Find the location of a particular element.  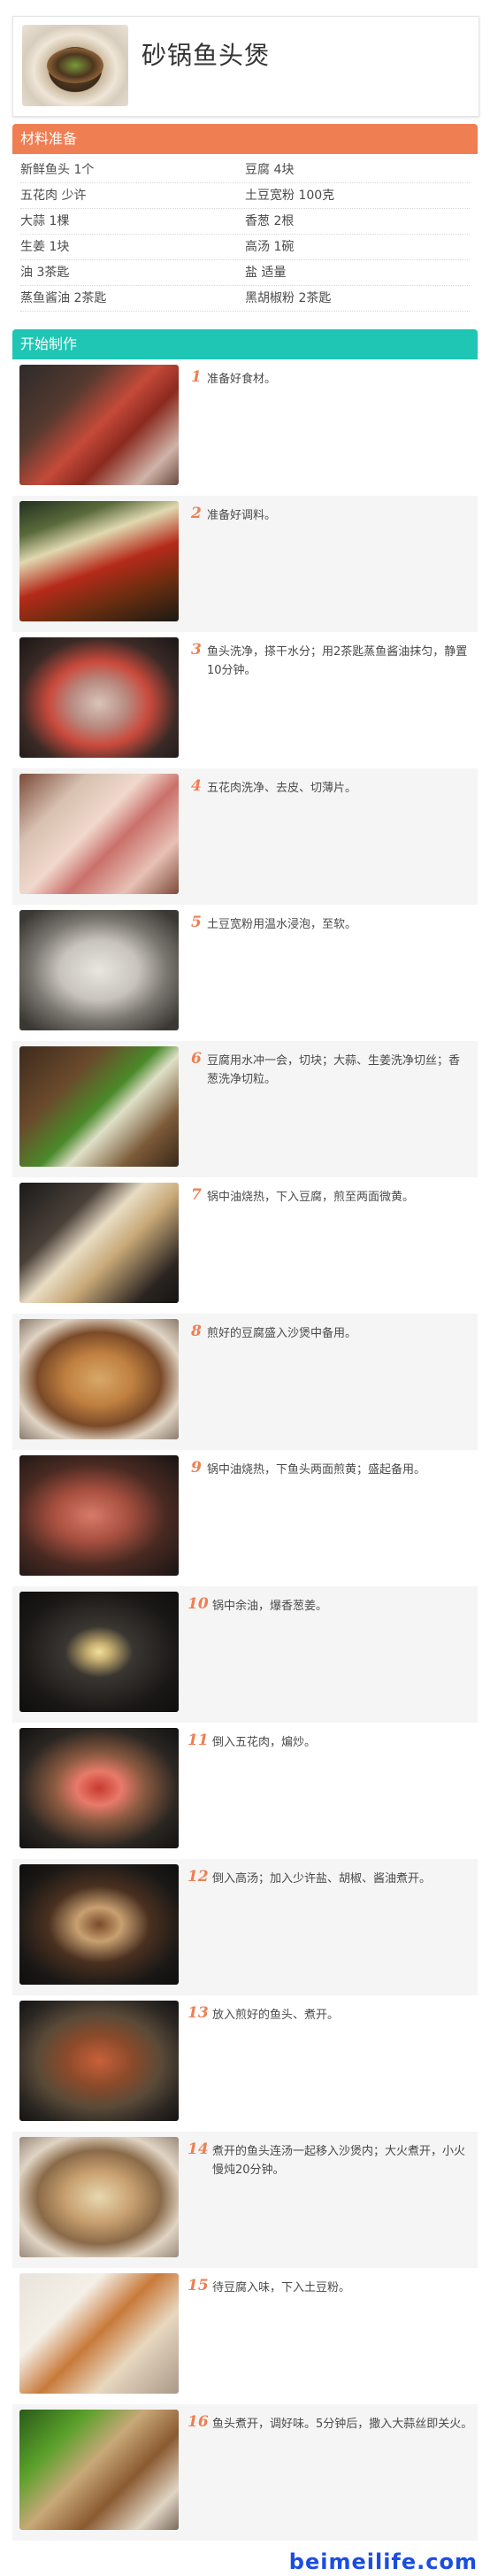

ingredient-row: 五花肉 少许 土豆宽粉 100克 is located at coordinates (245, 196).